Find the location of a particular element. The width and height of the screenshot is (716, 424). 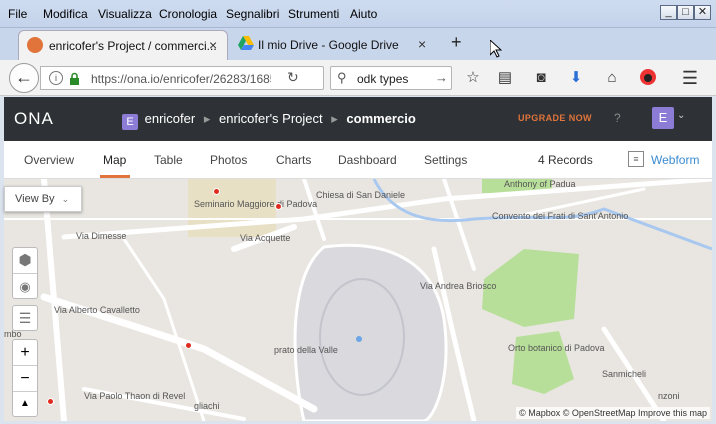

lock-icon is located at coordinates (74, 80).